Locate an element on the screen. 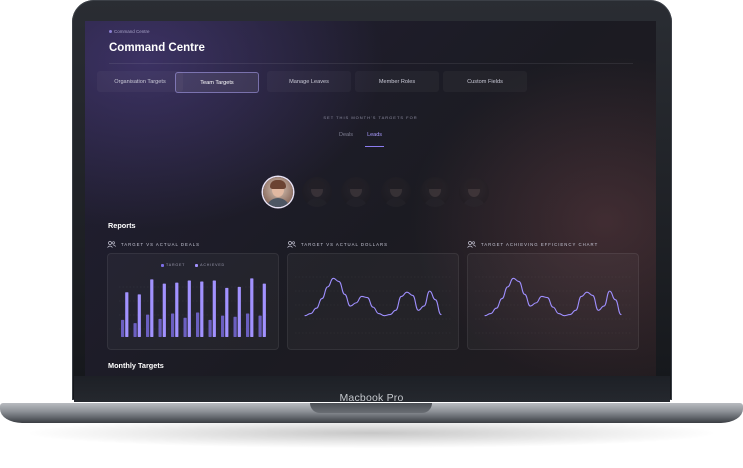  tab-label: Member Roles is located at coordinates (397, 81).